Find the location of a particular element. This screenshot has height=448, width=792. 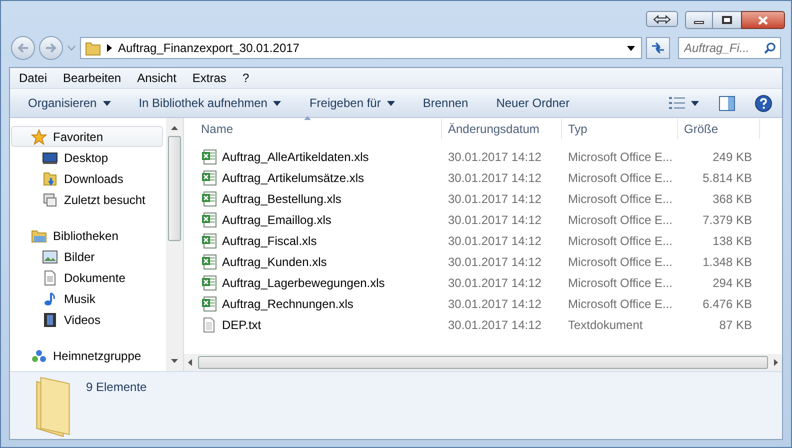

close-icon is located at coordinates (763, 20).